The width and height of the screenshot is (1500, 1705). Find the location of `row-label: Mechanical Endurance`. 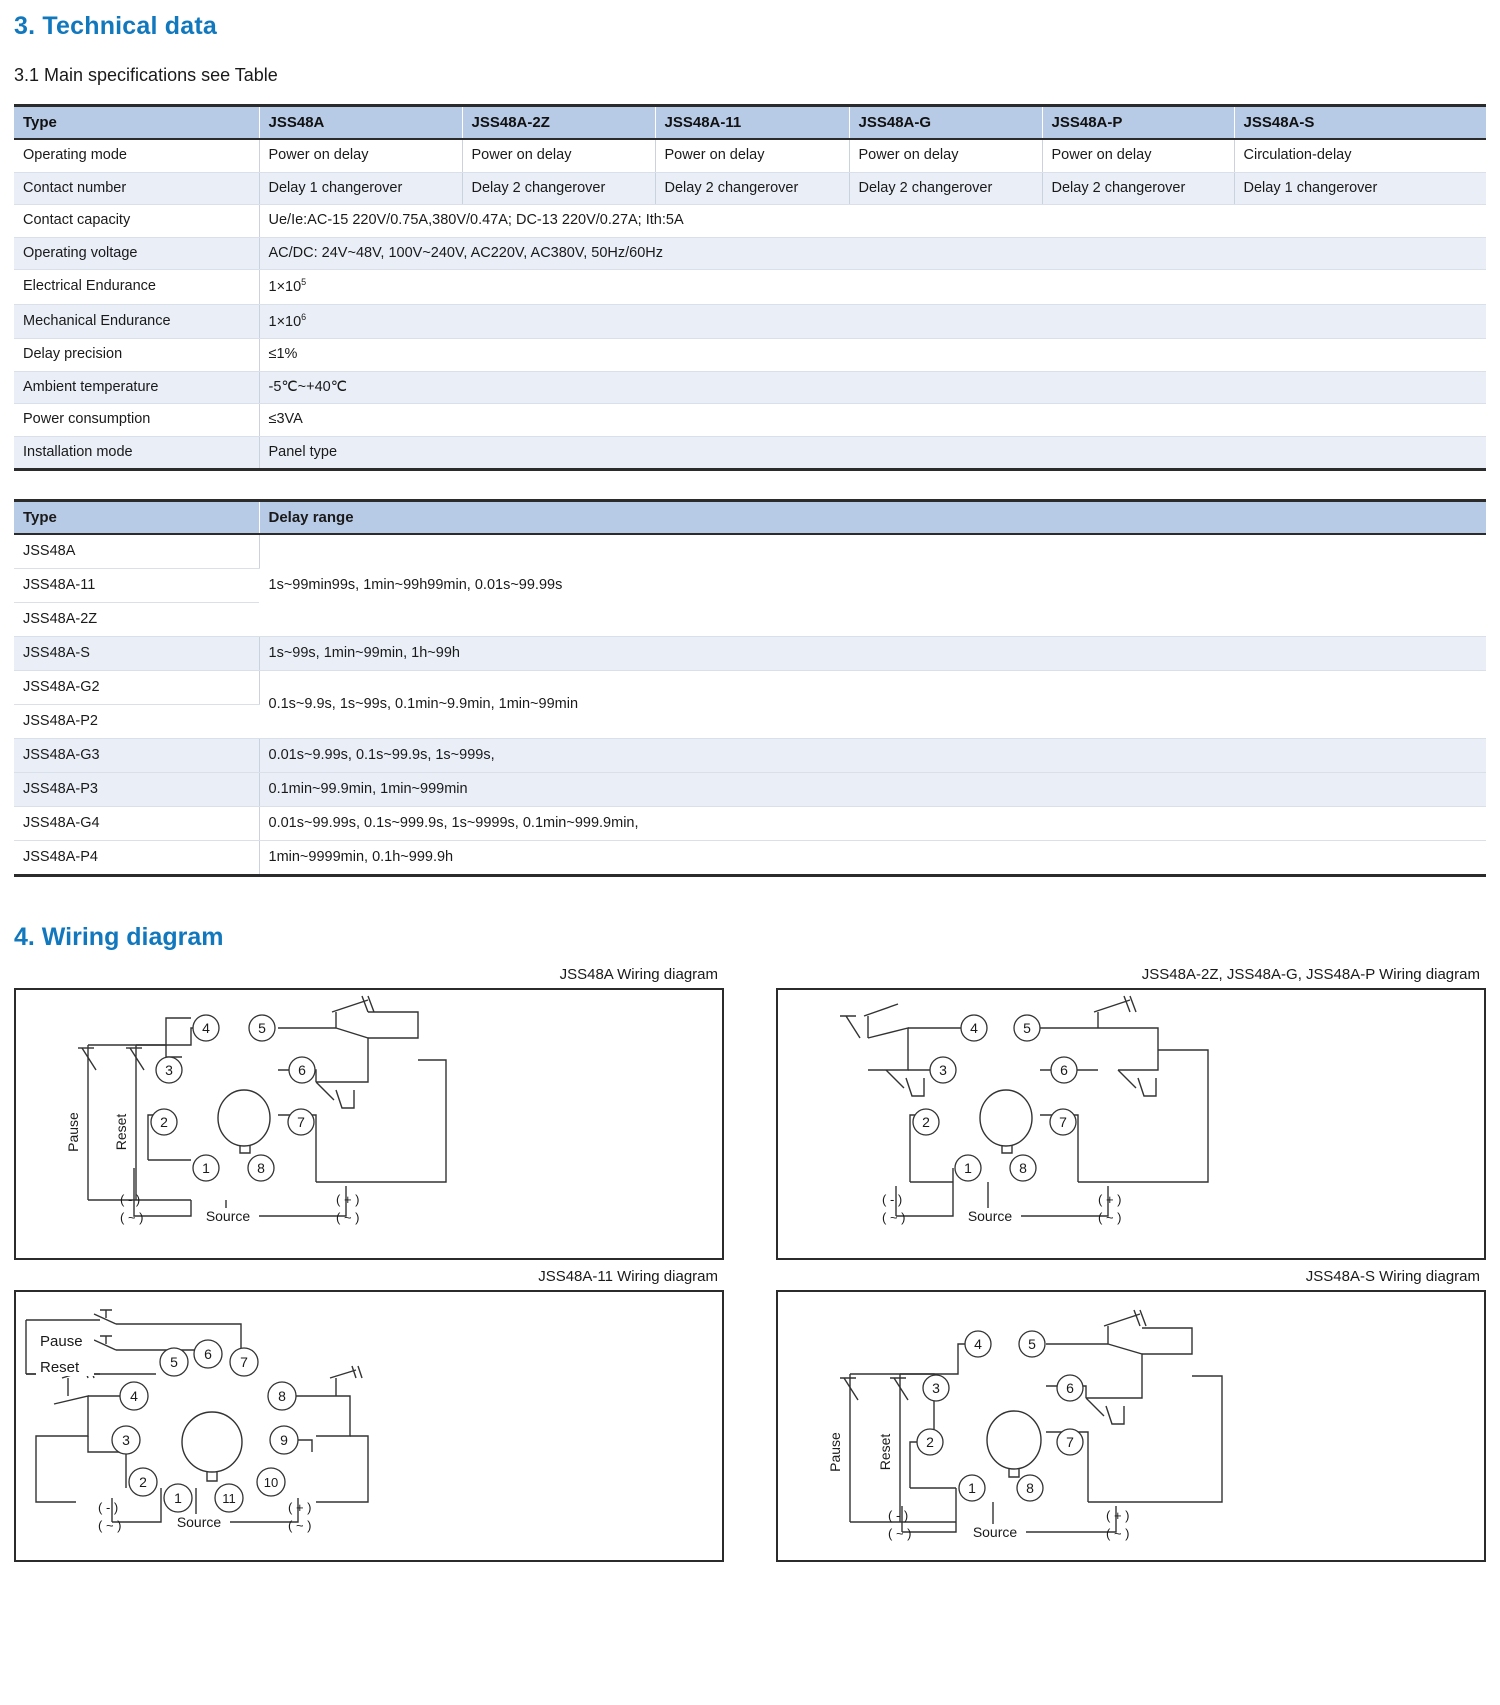

row-label: Mechanical Endurance is located at coordinates (137, 322).